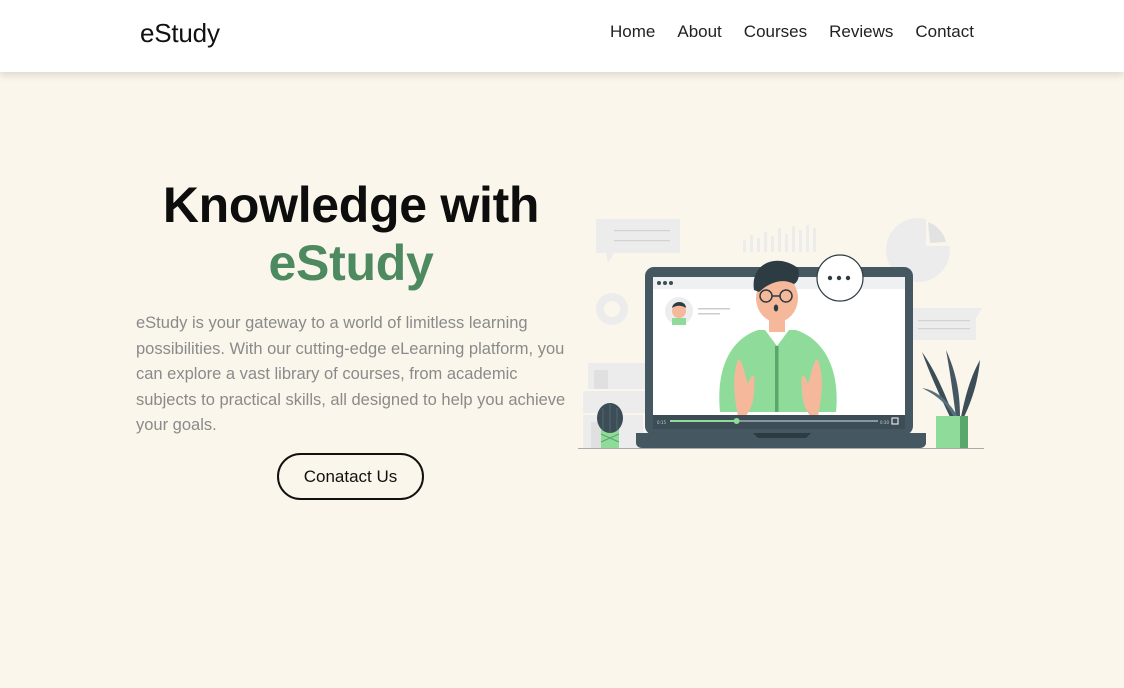 This screenshot has width=1124, height=688. Describe the element at coordinates (351, 263) in the screenshot. I see `hero-title-brand: eStudy` at that location.